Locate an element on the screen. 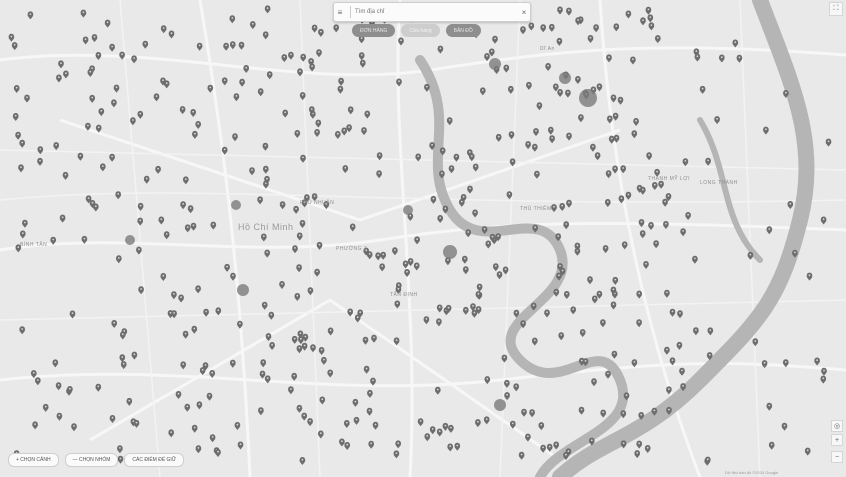 The width and height of the screenshot is (846, 477). fullscreen-icon: ⛶ is located at coordinates (836, 9).